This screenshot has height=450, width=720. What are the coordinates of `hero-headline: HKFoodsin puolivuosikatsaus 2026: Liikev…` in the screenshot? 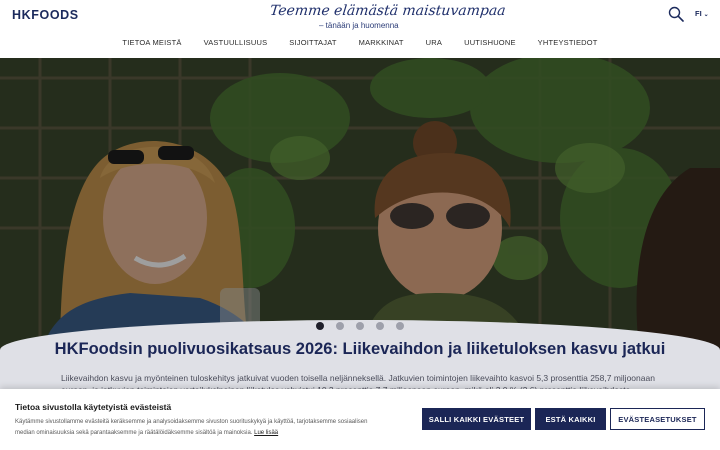 It's located at (360, 349).